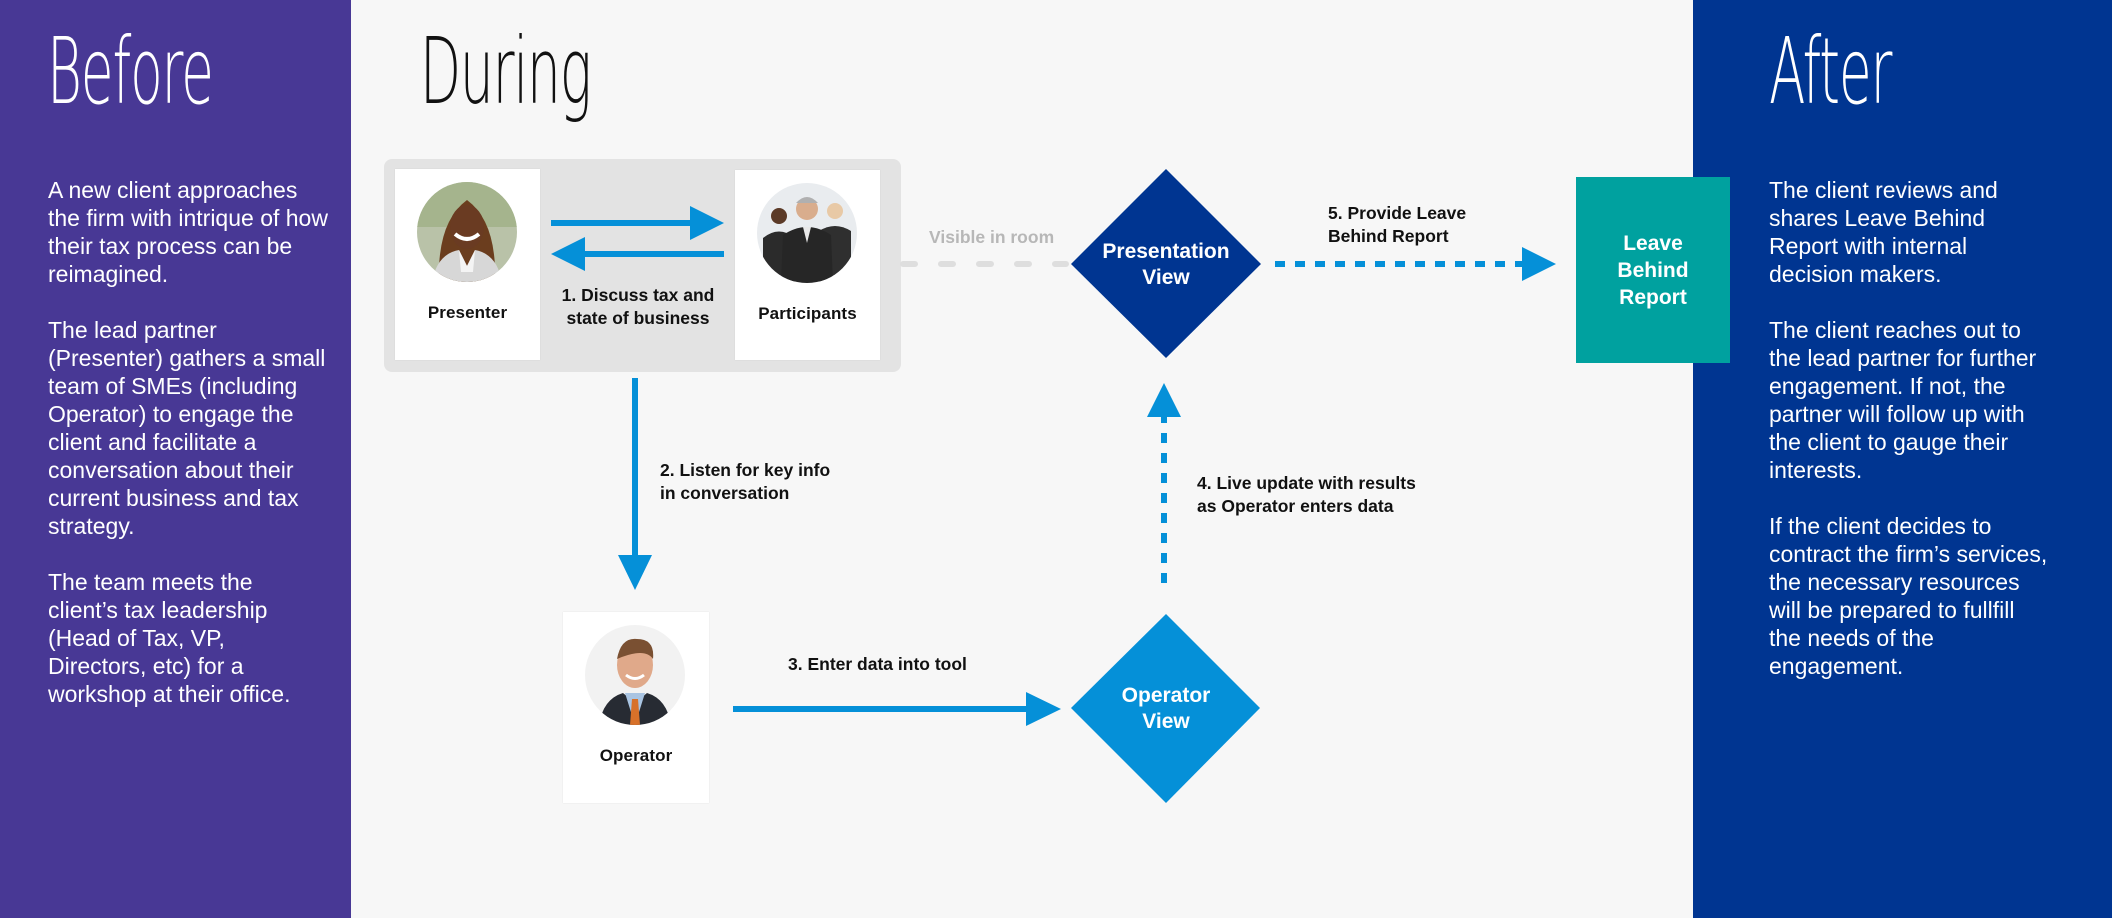 The width and height of the screenshot is (2112, 918). What do you see at coordinates (1306, 483) in the screenshot?
I see `step4-line1: 4. Live update with results` at bounding box center [1306, 483].